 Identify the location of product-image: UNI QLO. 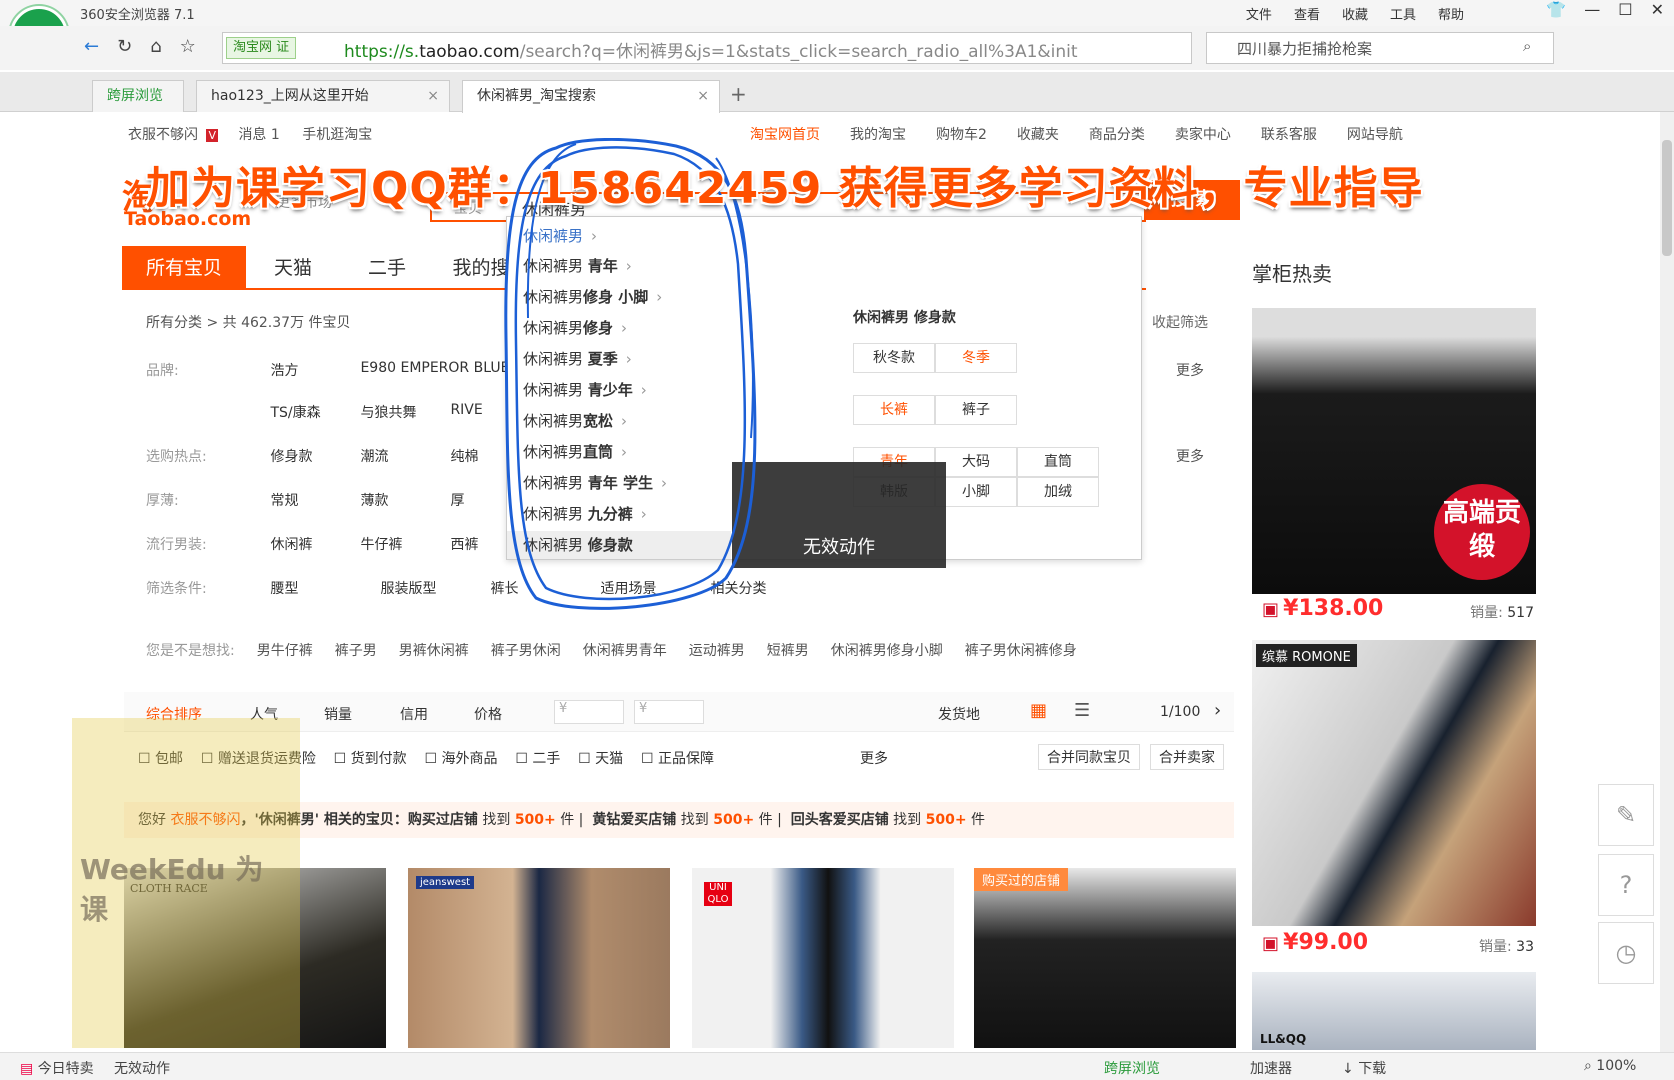
(823, 958).